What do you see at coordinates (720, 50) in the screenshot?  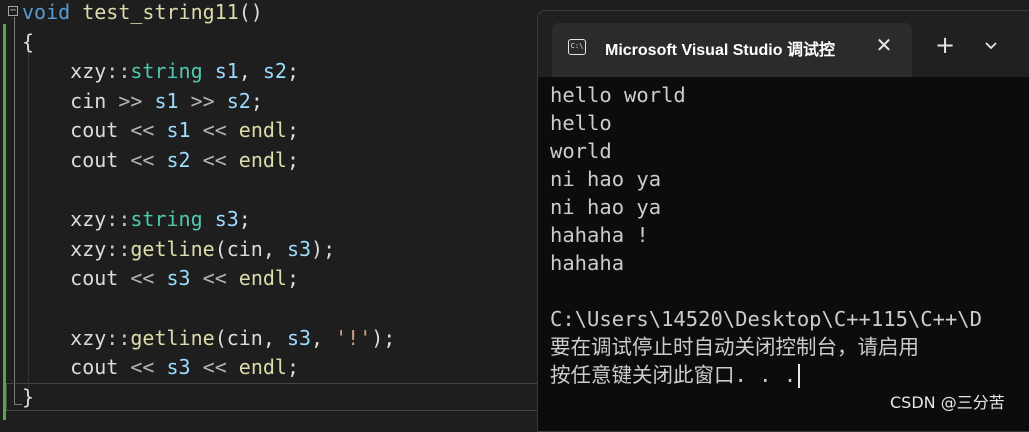 I see `tab-title: Microsoft Visual Studio 调试控` at bounding box center [720, 50].